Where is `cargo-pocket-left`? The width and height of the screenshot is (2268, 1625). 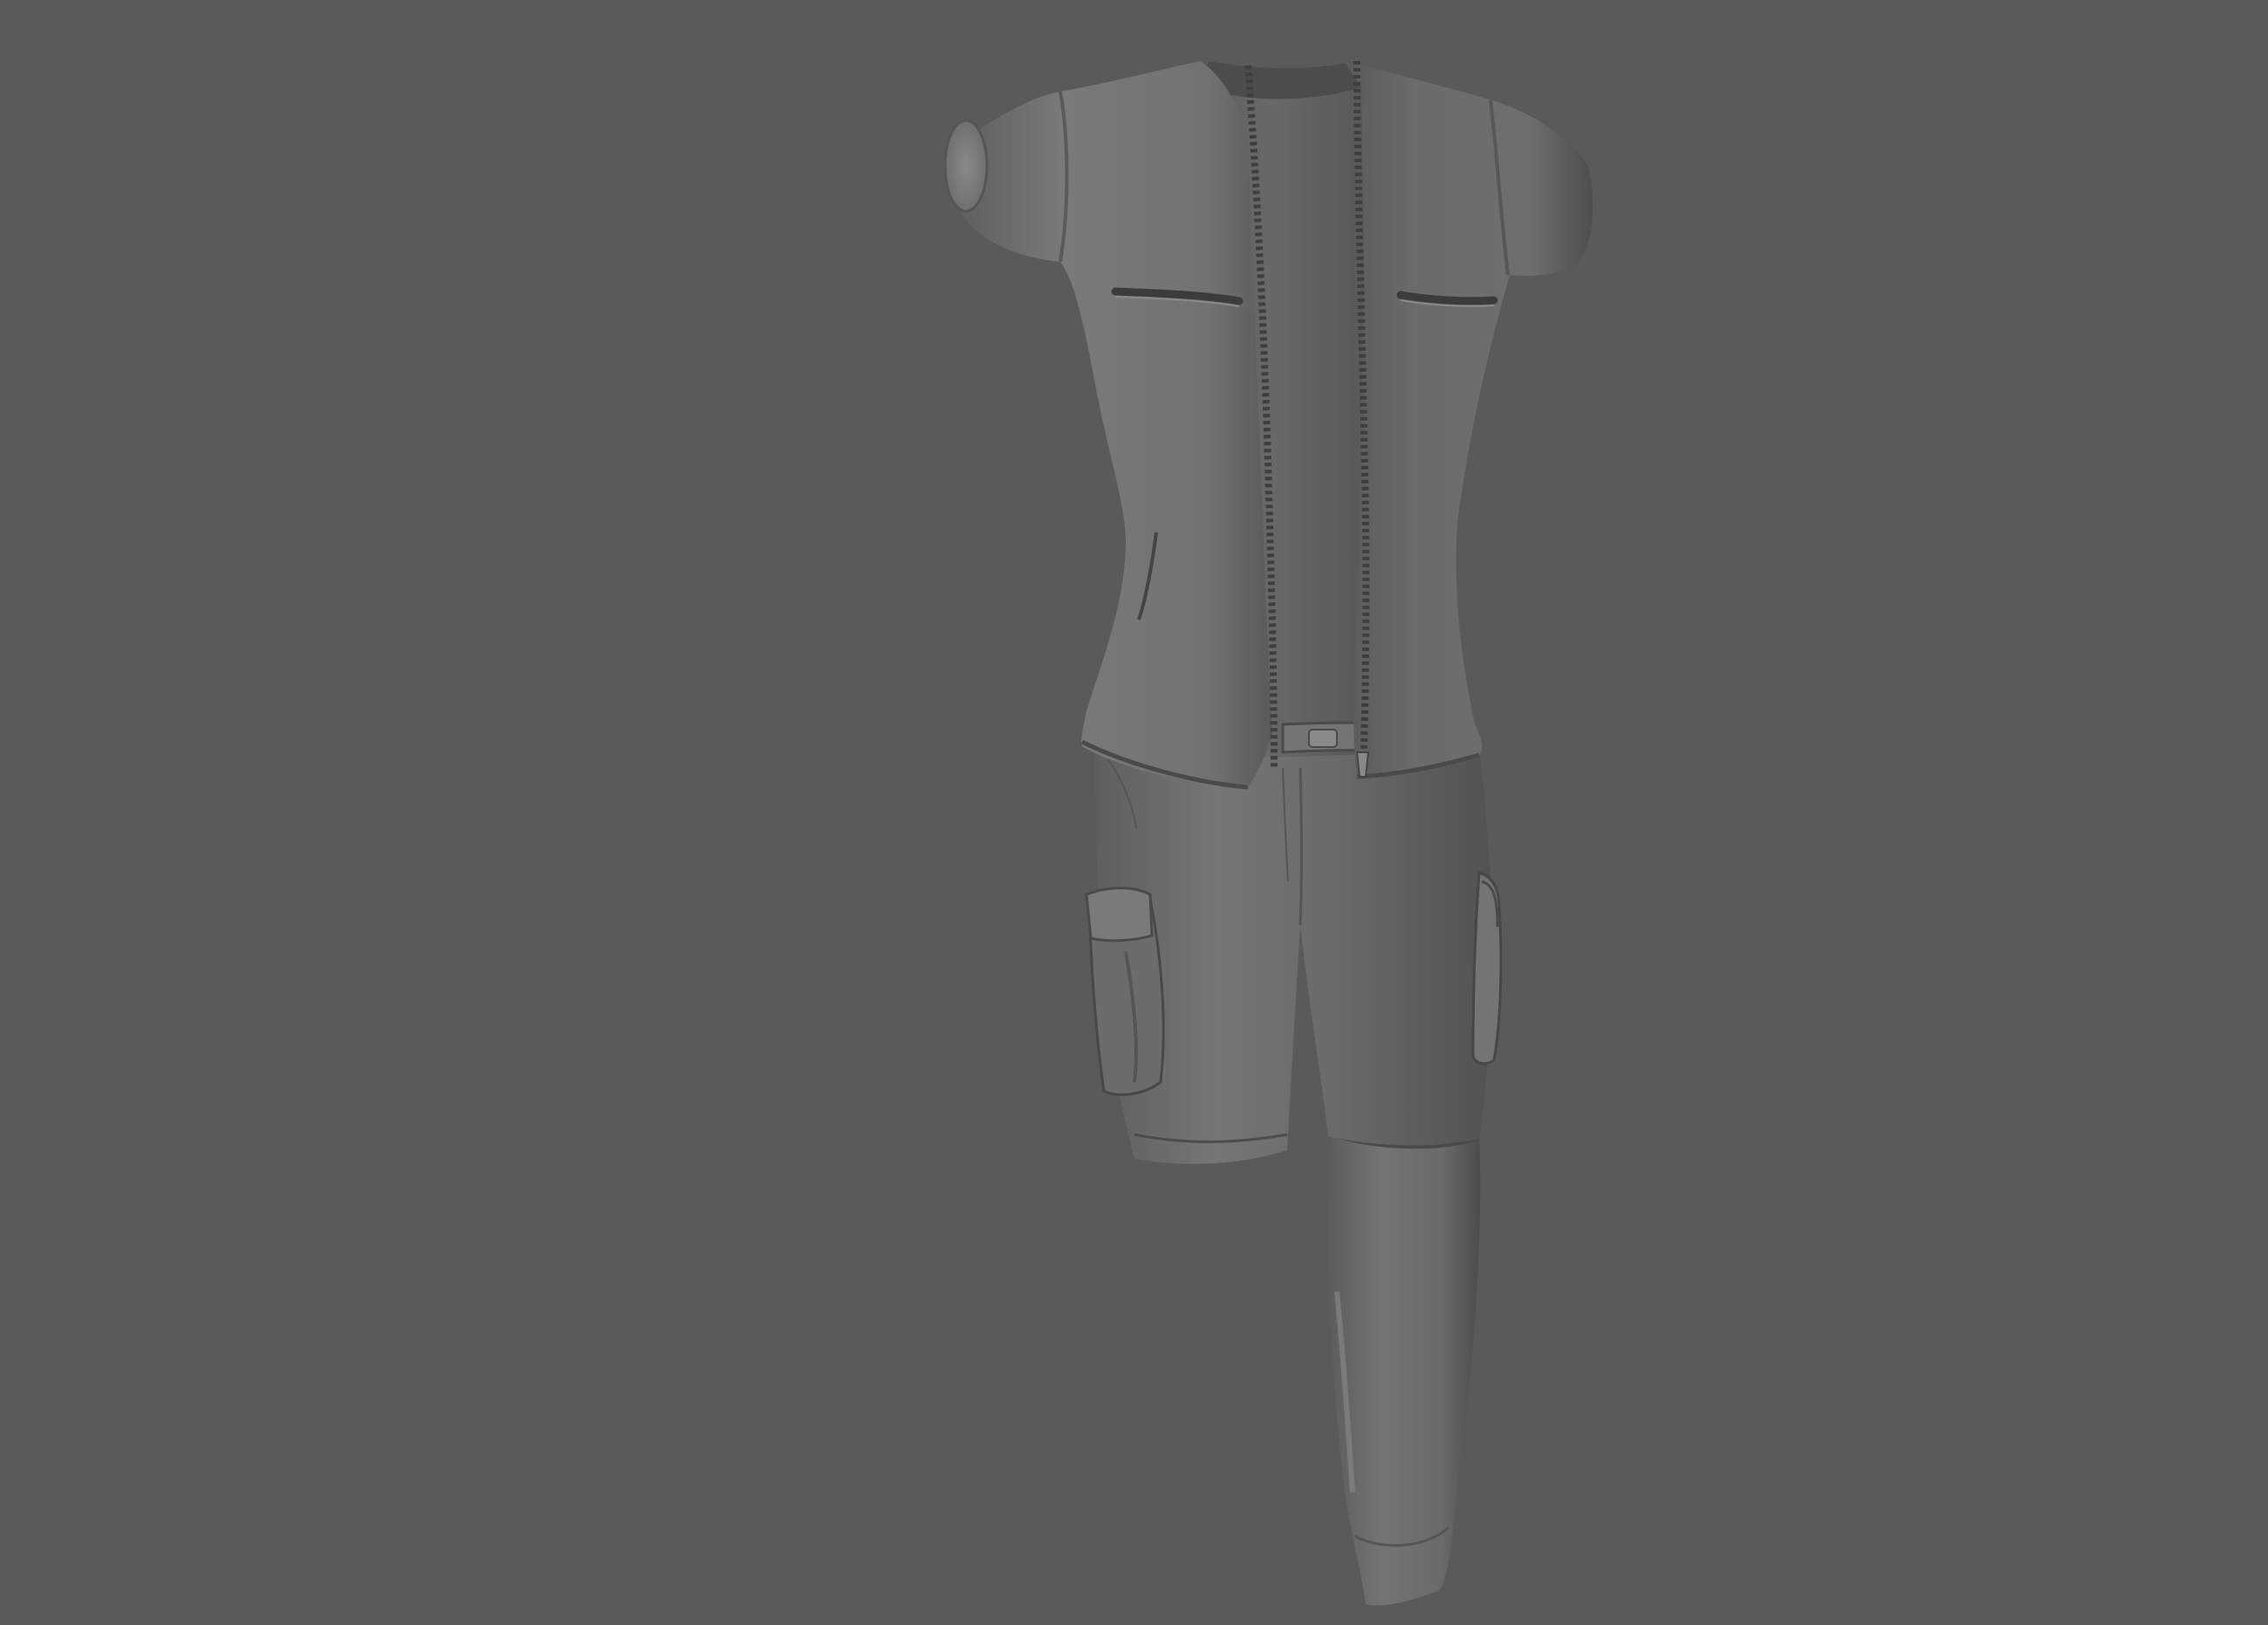
cargo-pocket-left is located at coordinates (1125, 991).